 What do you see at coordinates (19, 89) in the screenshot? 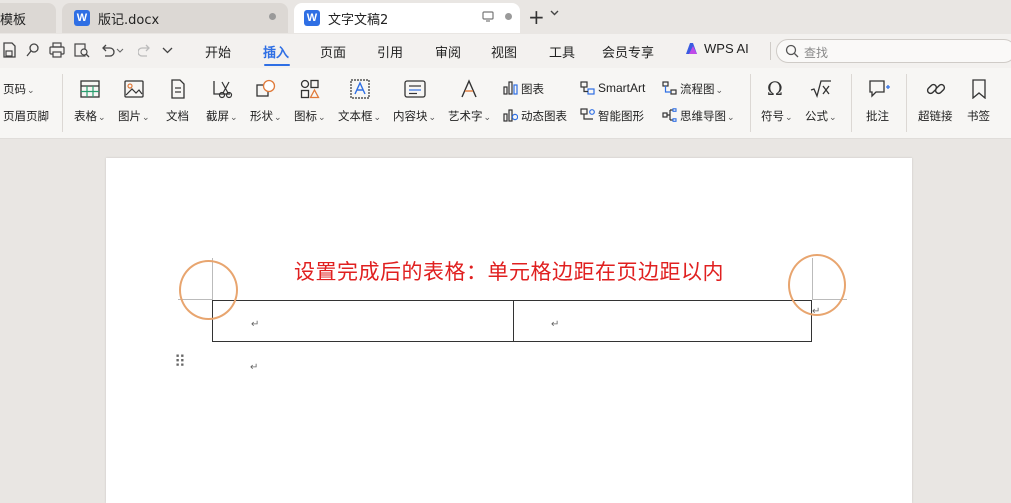
I see `page-number-button: 页码⌄` at bounding box center [19, 89].